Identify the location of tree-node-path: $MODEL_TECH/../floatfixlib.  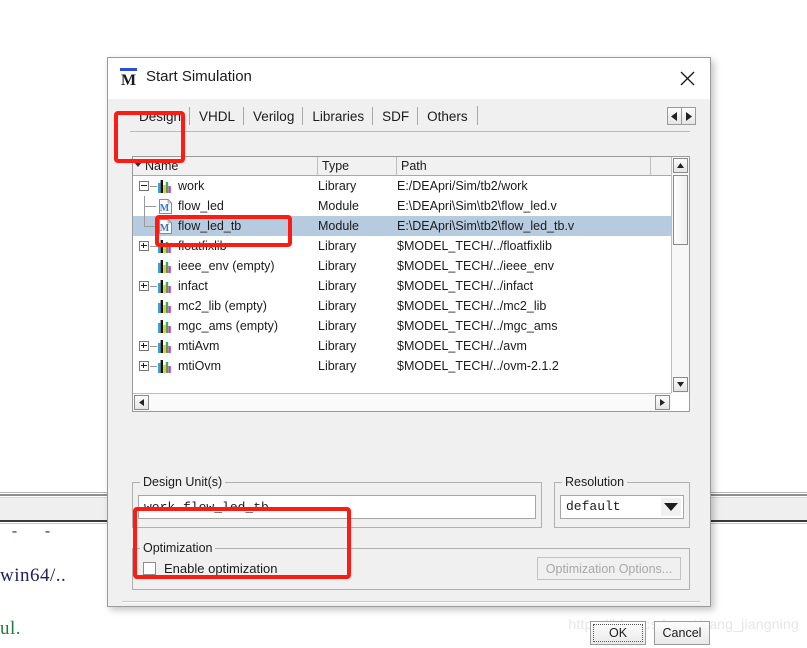
(474, 246).